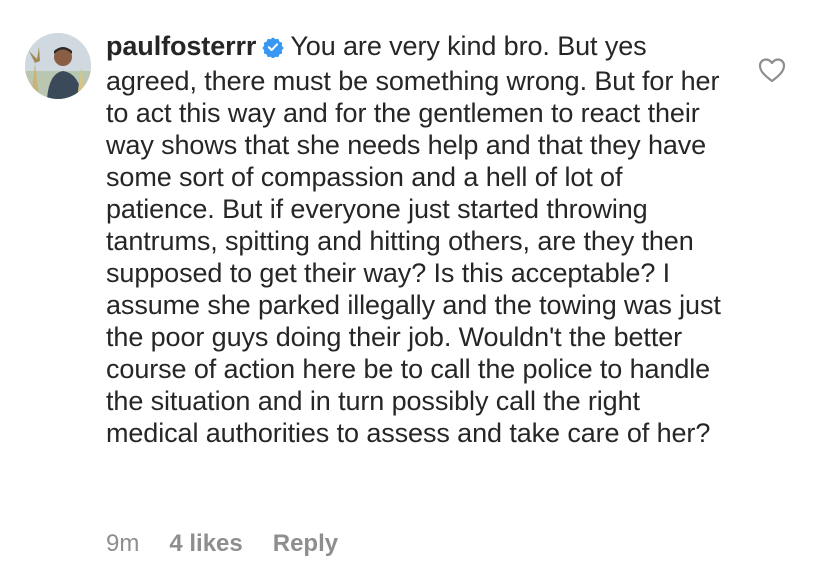  I want to click on avatar-photo, so click(58, 66).